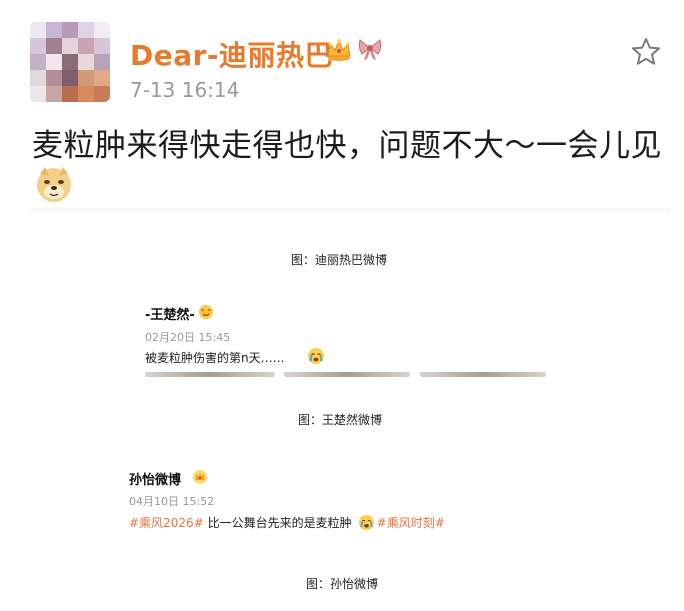 Image resolution: width=684 pixels, height=611 pixels. Describe the element at coordinates (370, 49) in the screenshot. I see `bow-icon` at that location.